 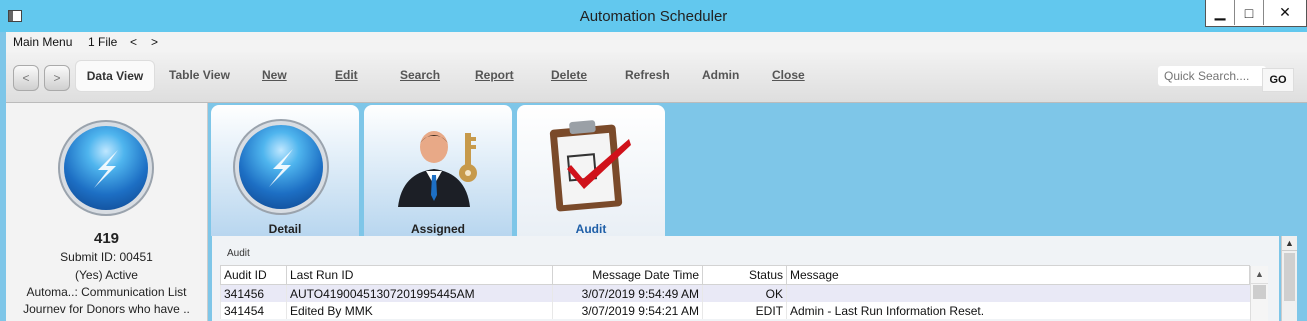 I want to click on new-button: New, so click(x=274, y=75).